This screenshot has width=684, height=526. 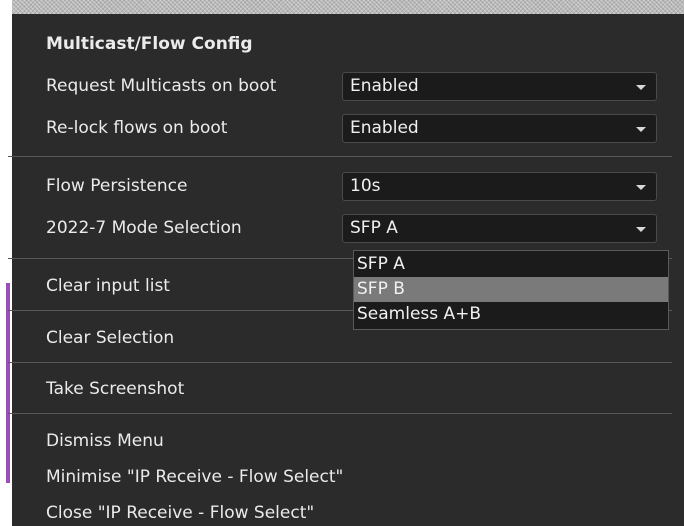 What do you see at coordinates (499, 186) in the screenshot?
I see `flow-persistence-select: 10s` at bounding box center [499, 186].